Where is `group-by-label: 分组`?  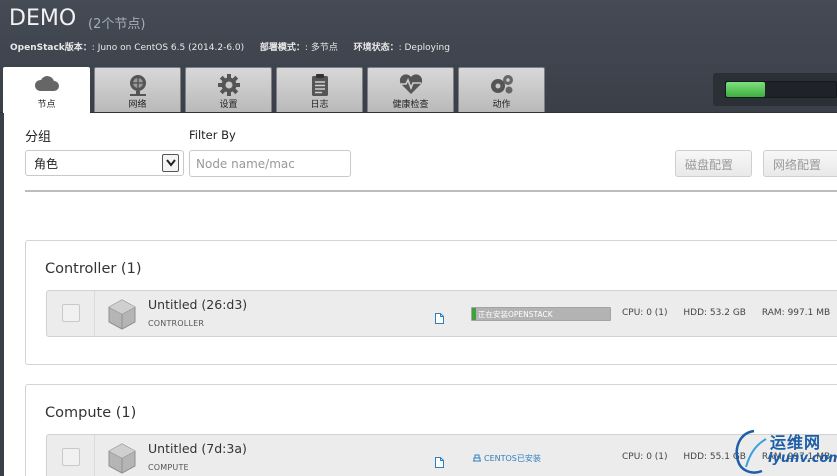 group-by-label: 分组 is located at coordinates (38, 137).